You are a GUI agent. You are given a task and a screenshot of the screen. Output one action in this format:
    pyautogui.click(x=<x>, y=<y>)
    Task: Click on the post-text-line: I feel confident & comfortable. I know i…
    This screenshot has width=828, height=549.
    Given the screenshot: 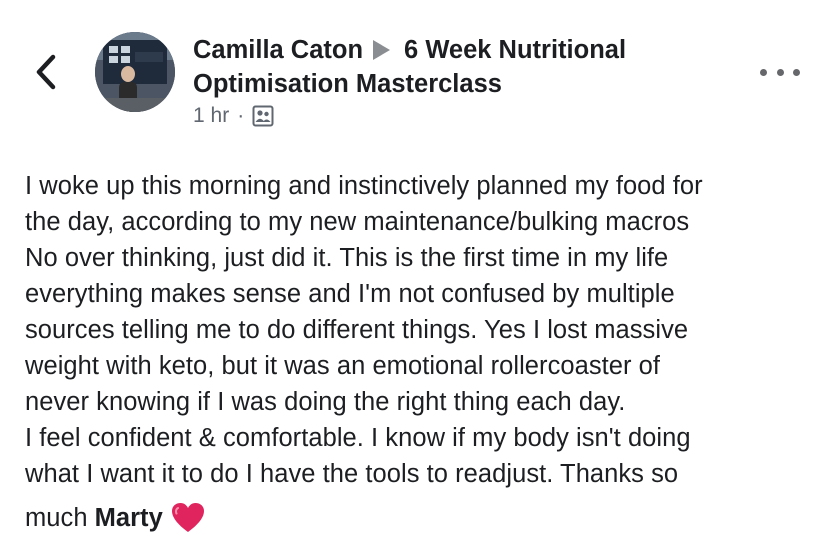 What is the action you would take?
    pyautogui.click(x=358, y=438)
    